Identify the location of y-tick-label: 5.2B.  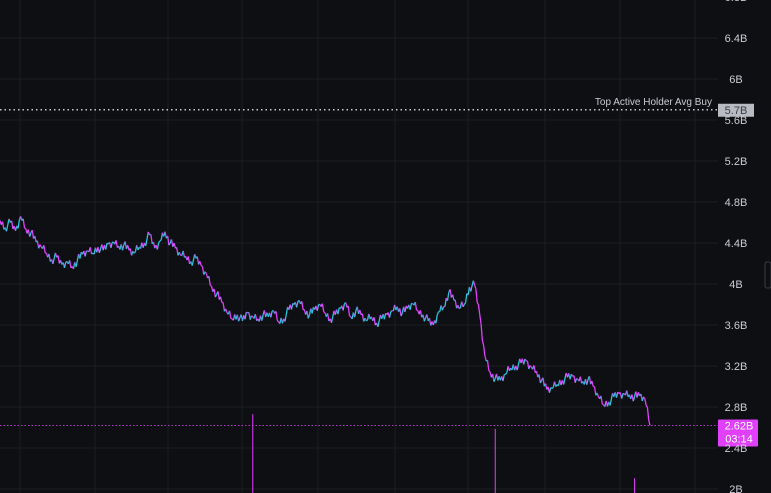
(736, 162).